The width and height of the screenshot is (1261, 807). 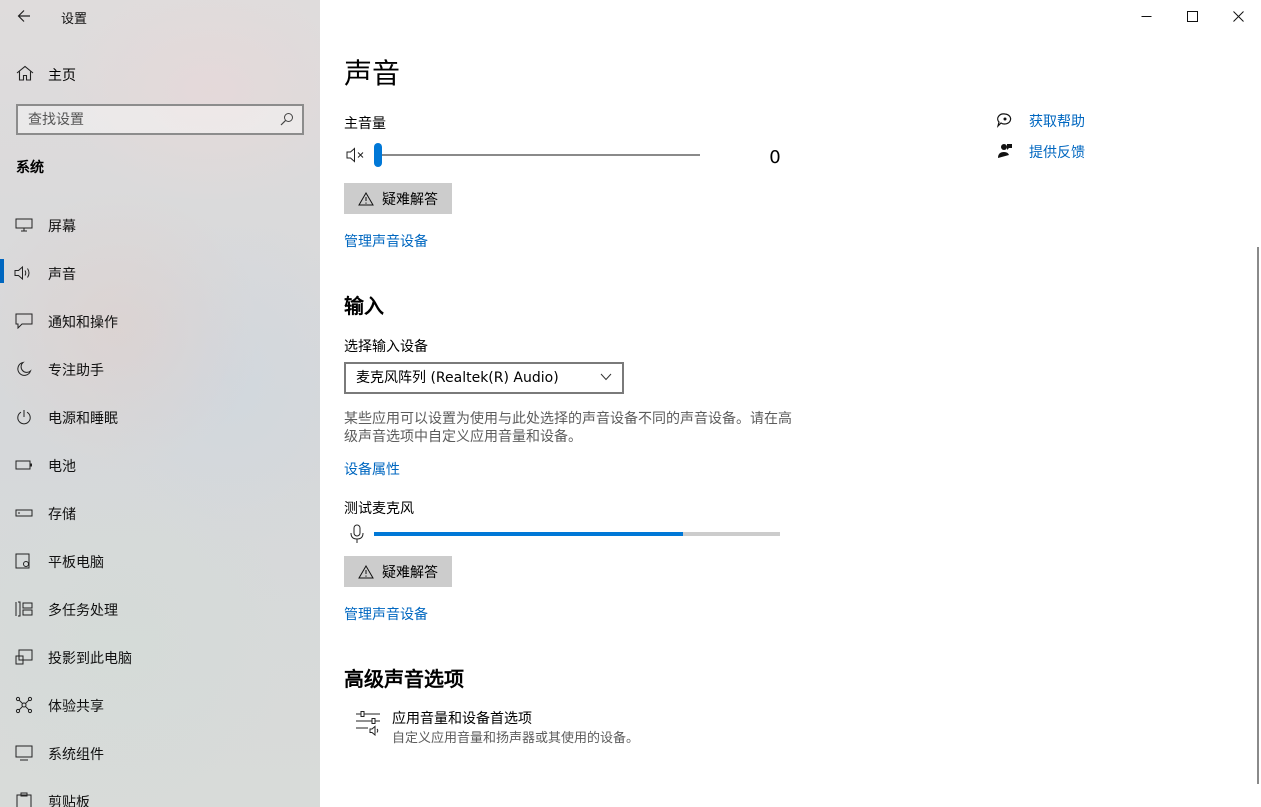 I want to click on sidebar-item-power: 电源和睡眠, so click(x=160, y=424).